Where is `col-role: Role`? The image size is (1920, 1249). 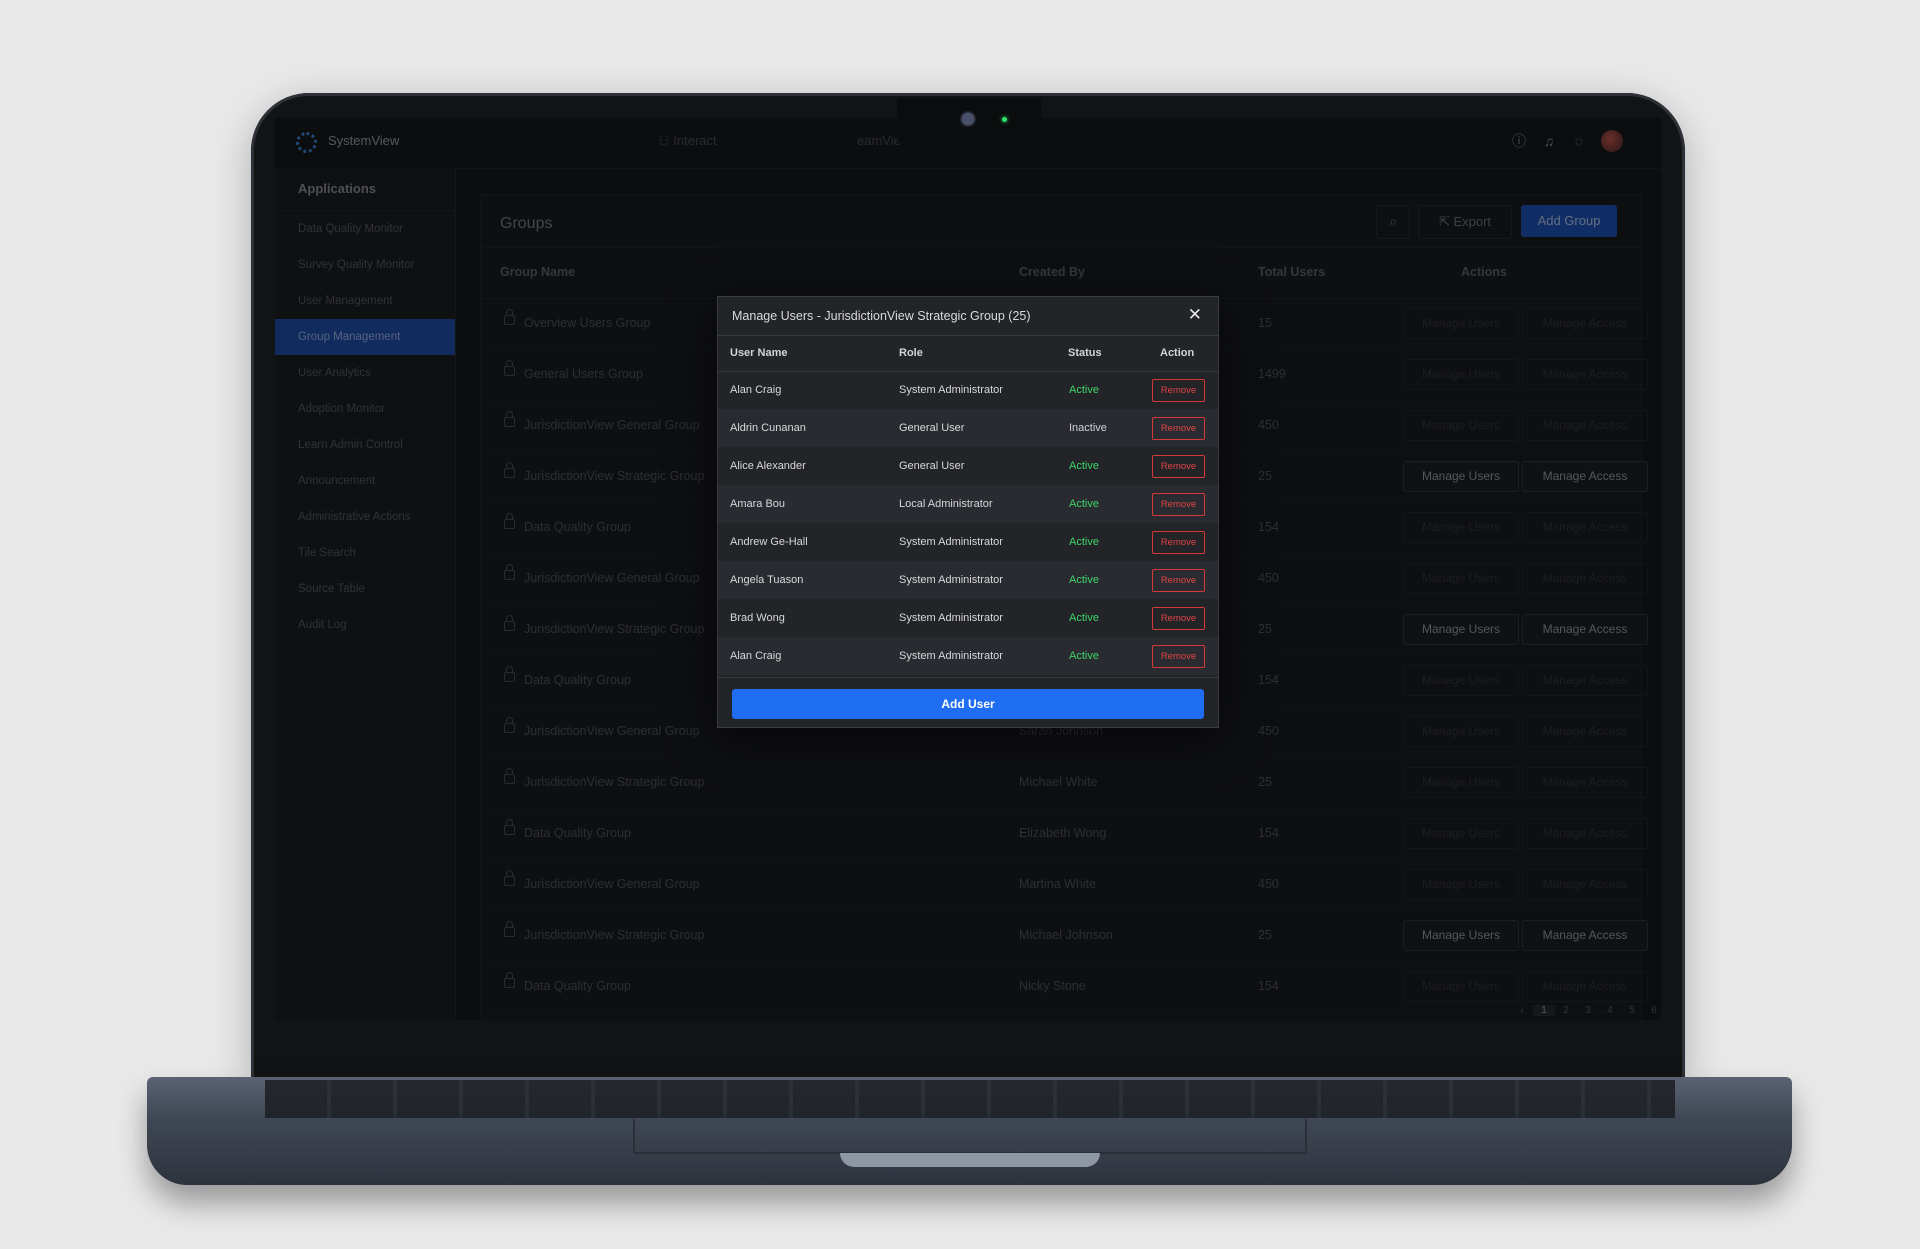 col-role: Role is located at coordinates (911, 353).